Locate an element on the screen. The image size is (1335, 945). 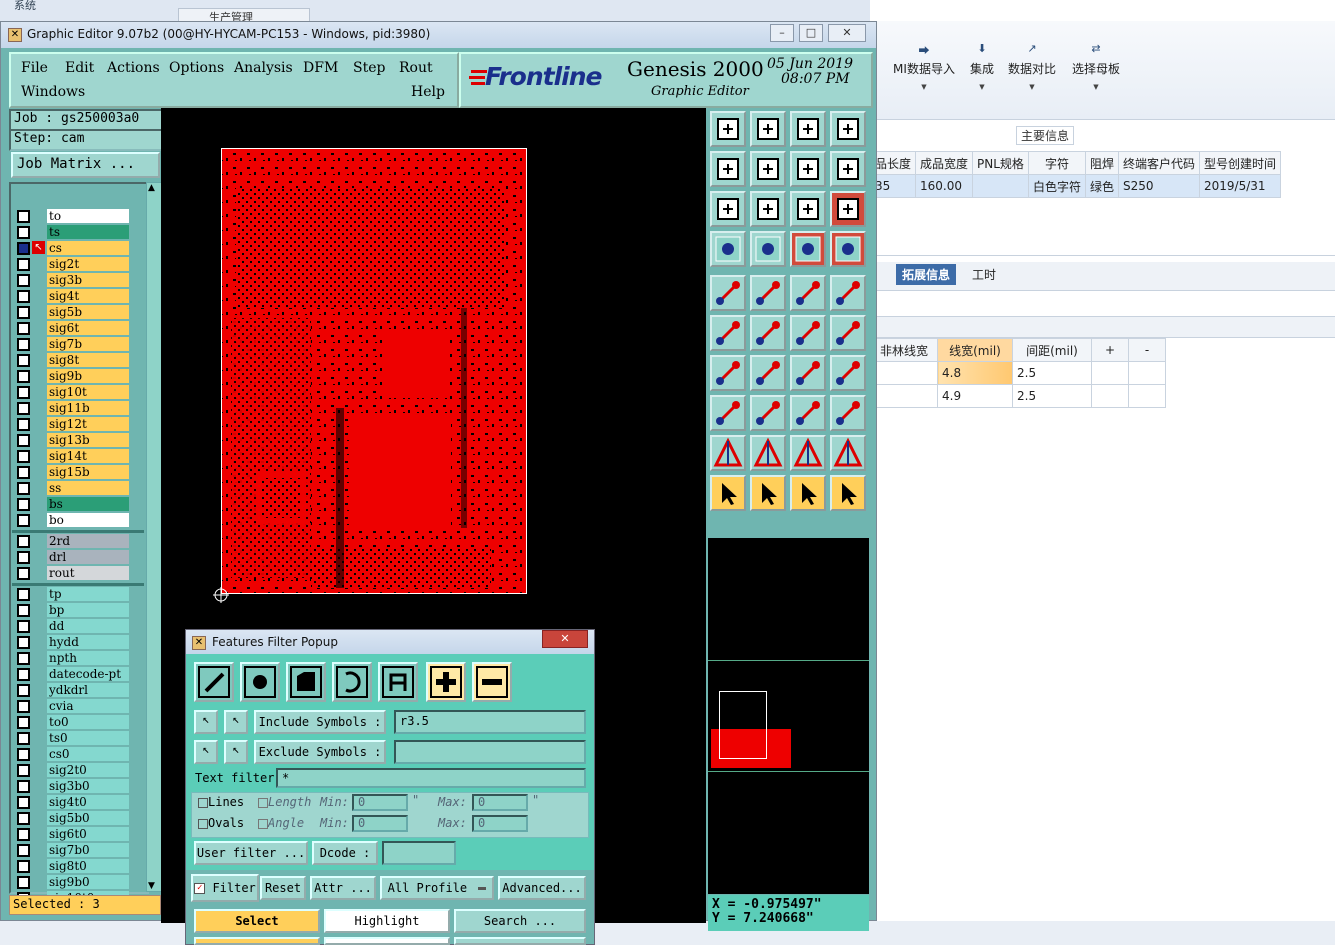
triangle-snap-tool-button is located at coordinates (728, 453).